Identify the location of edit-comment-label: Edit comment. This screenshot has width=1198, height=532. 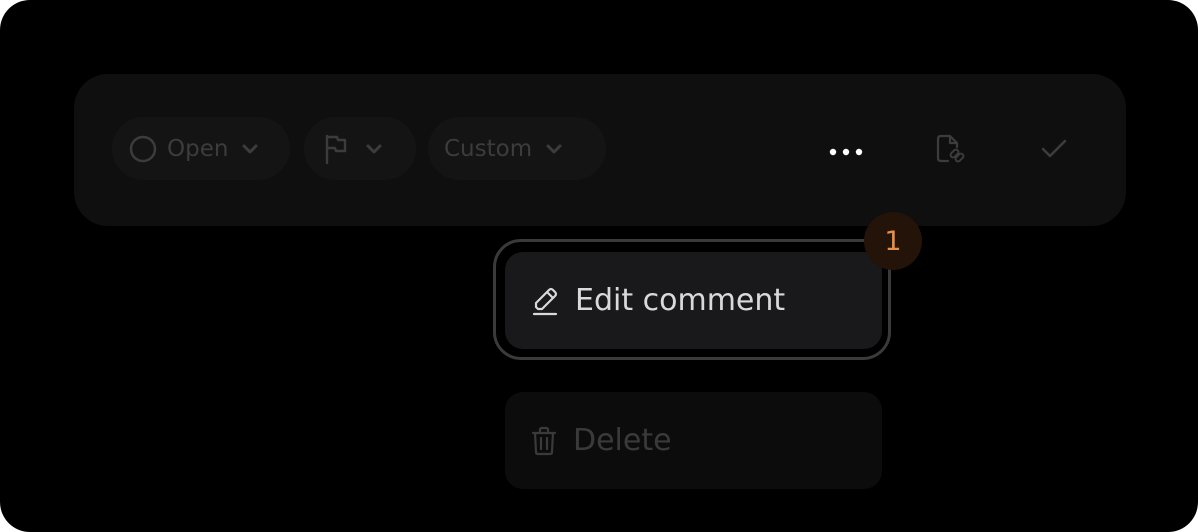
(680, 300).